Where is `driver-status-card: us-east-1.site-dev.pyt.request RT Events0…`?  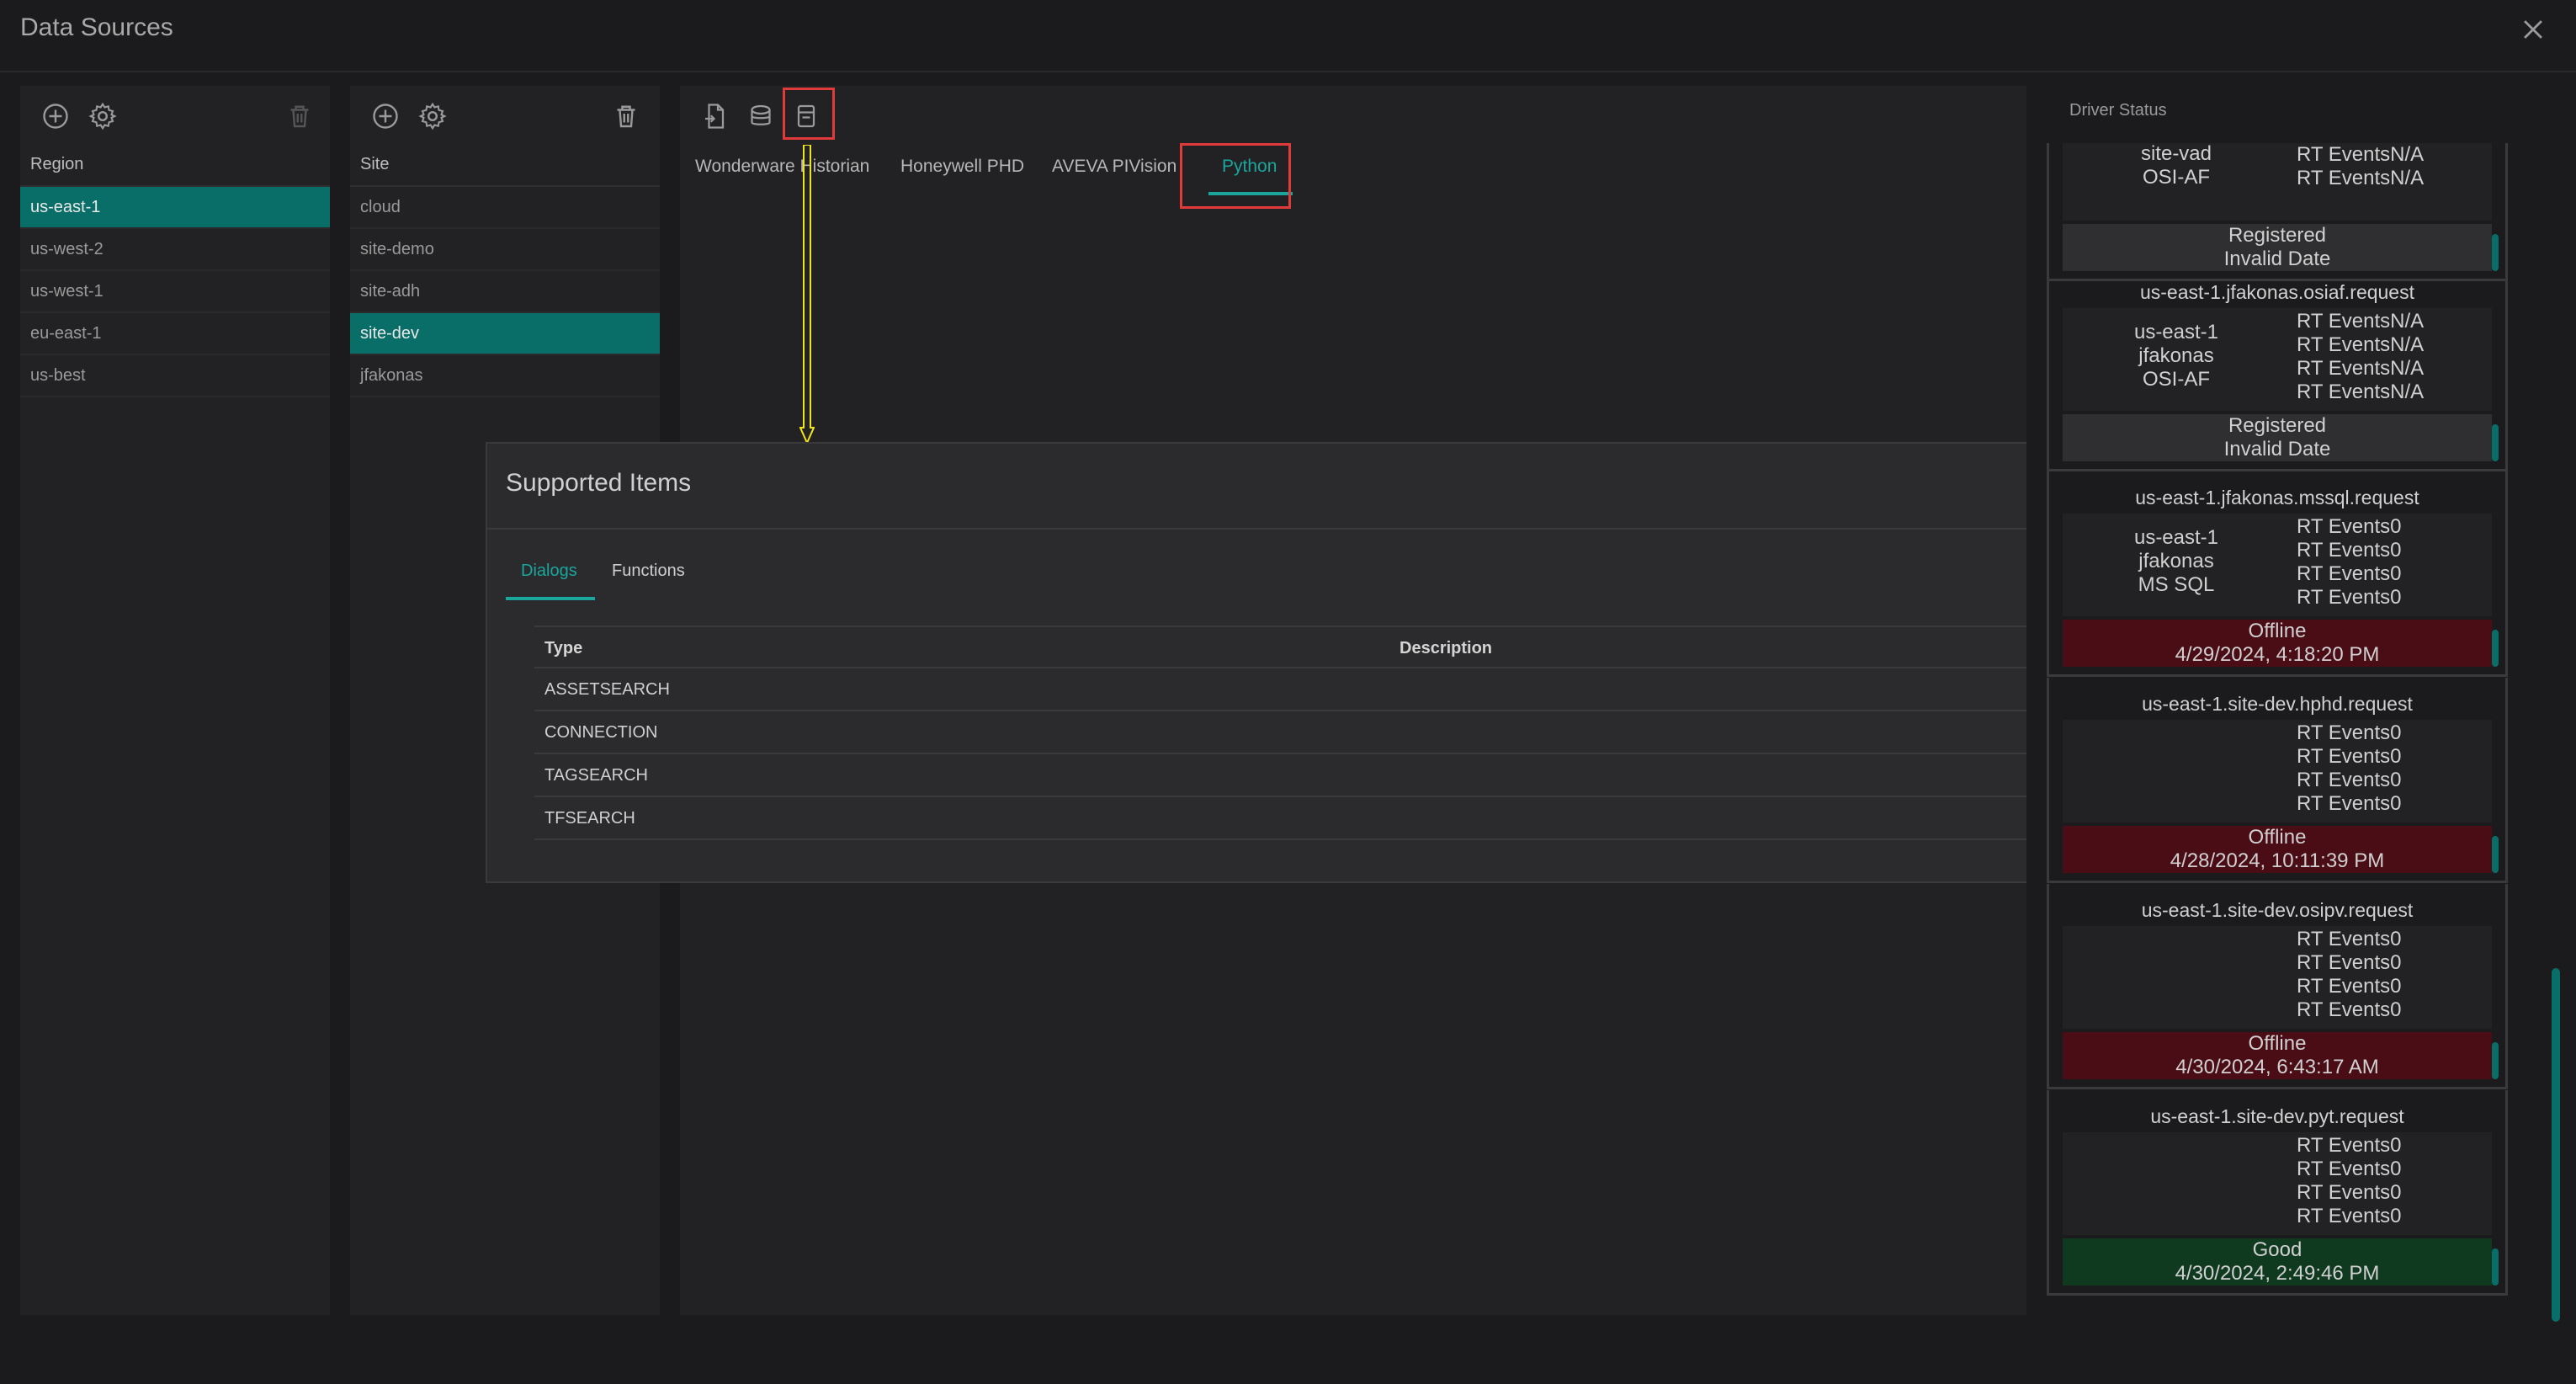
driver-status-card: us-east-1.site-dev.pyt.request RT Events0… is located at coordinates (2278, 1193).